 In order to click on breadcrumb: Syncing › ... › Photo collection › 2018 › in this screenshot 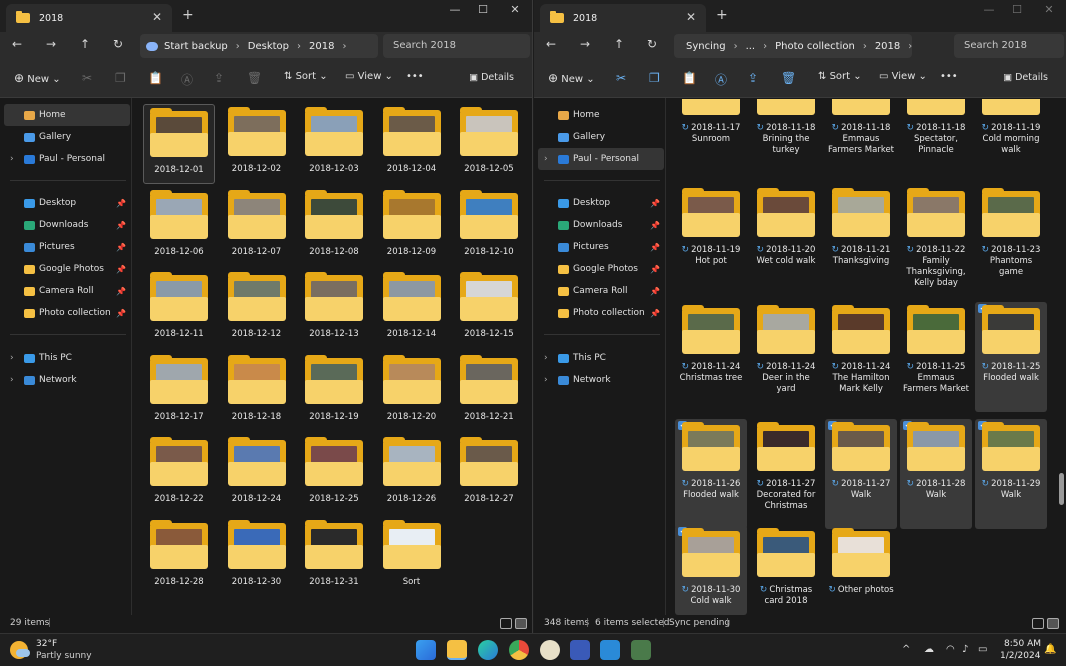, I will do `click(793, 46)`.